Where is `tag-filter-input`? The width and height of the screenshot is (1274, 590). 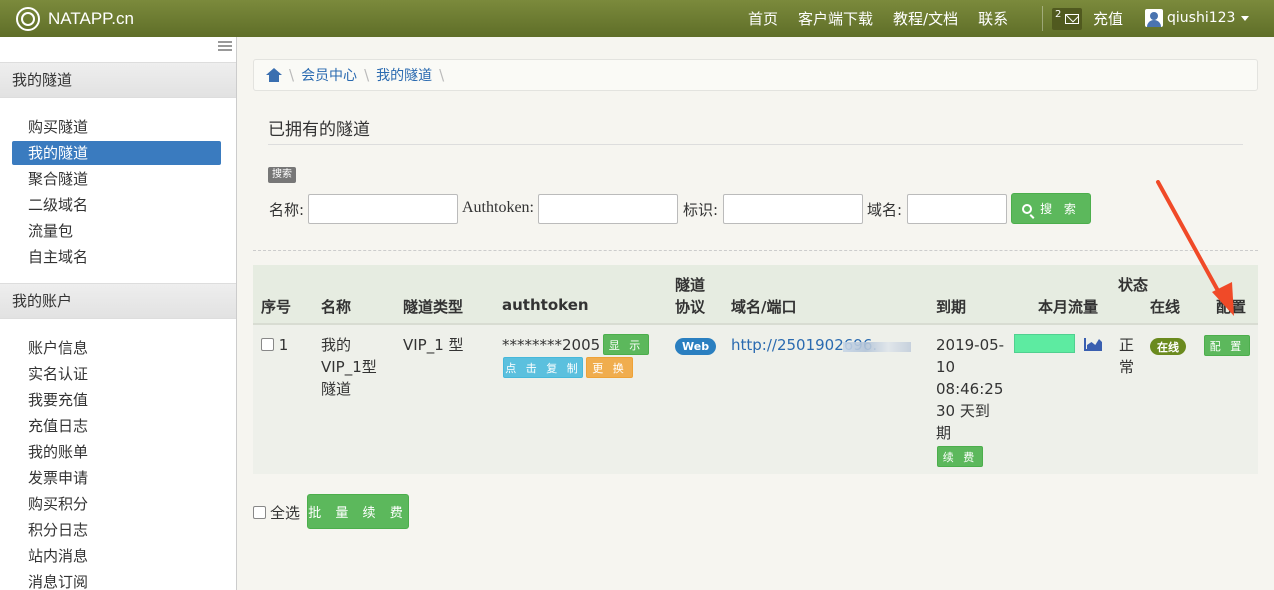 tag-filter-input is located at coordinates (793, 209).